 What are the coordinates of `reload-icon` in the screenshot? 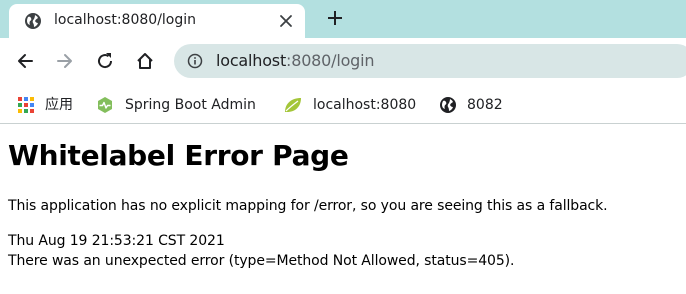 It's located at (105, 61).